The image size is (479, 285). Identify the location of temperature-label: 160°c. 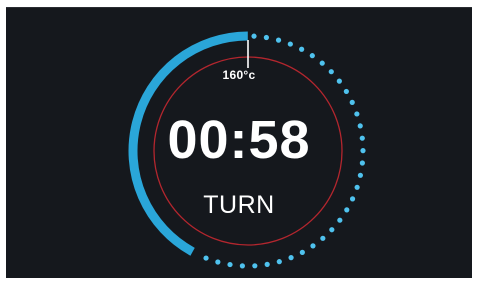
(239, 75).